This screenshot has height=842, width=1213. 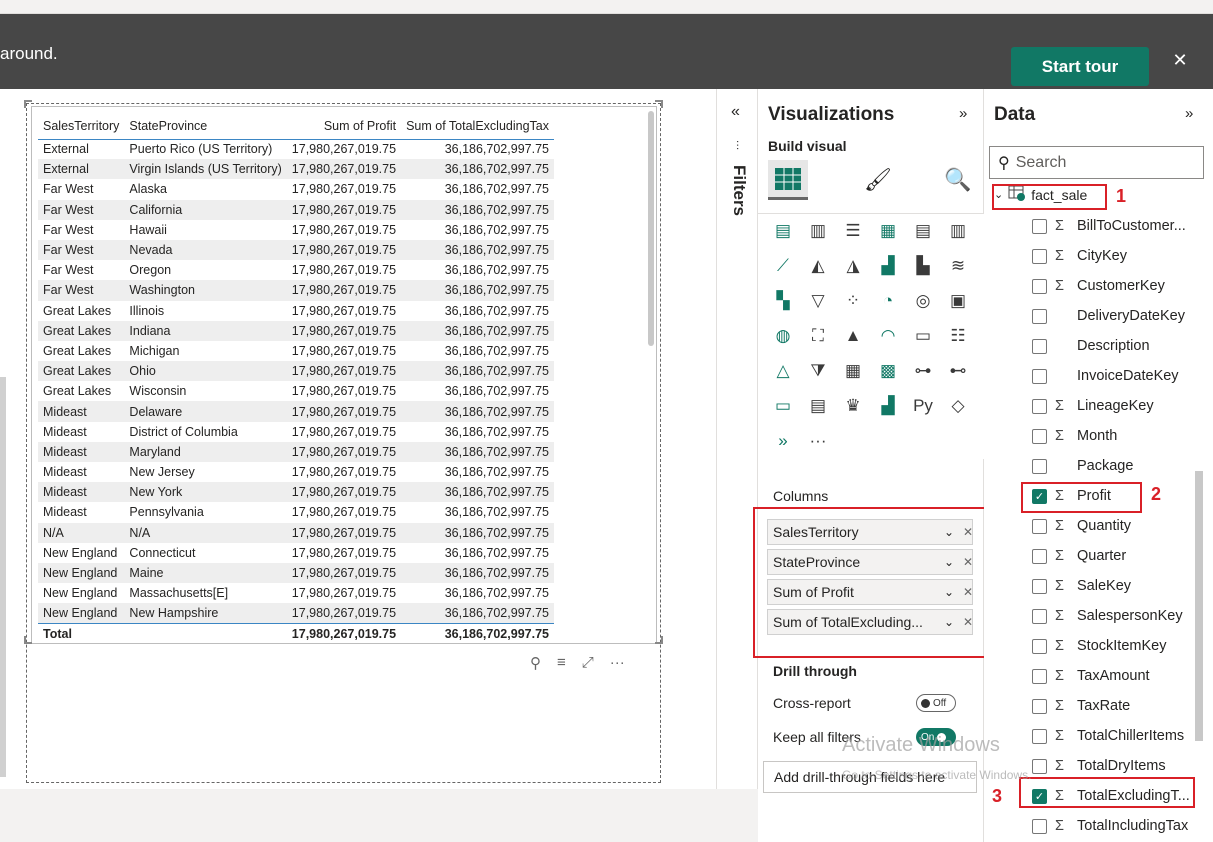 What do you see at coordinates (1180, 62) in the screenshot?
I see `close-icon: ✕` at bounding box center [1180, 62].